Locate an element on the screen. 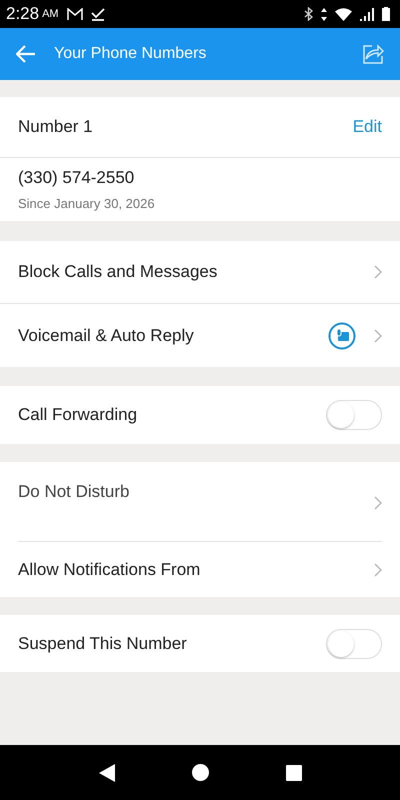 This screenshot has height=800, width=400. settings-row: Block Calls and Messages is located at coordinates (200, 272).